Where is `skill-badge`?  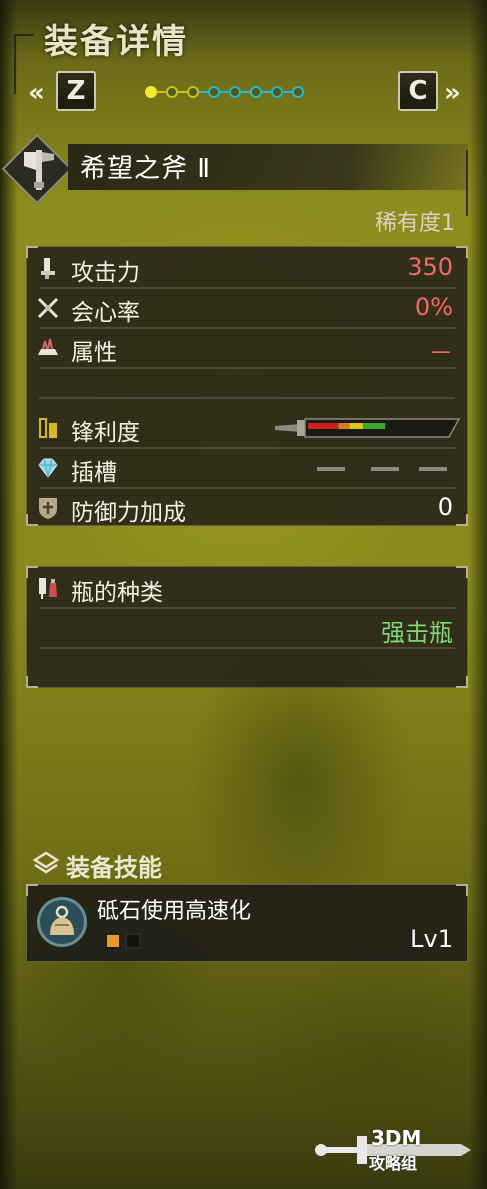
skill-badge is located at coordinates (62, 922).